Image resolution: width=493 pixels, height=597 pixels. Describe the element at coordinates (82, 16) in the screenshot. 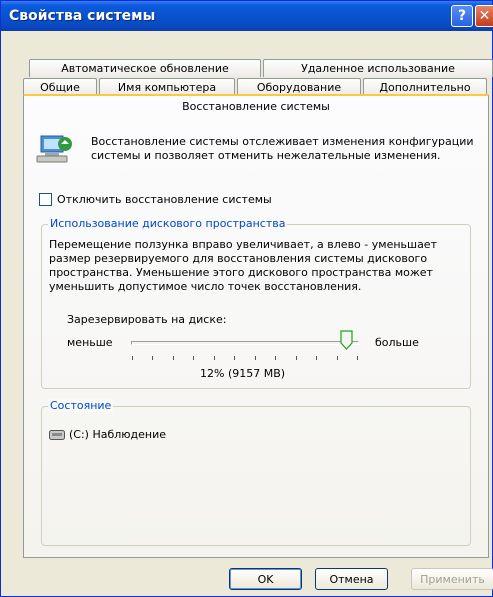

I see `window-title: Свойства системы` at that location.